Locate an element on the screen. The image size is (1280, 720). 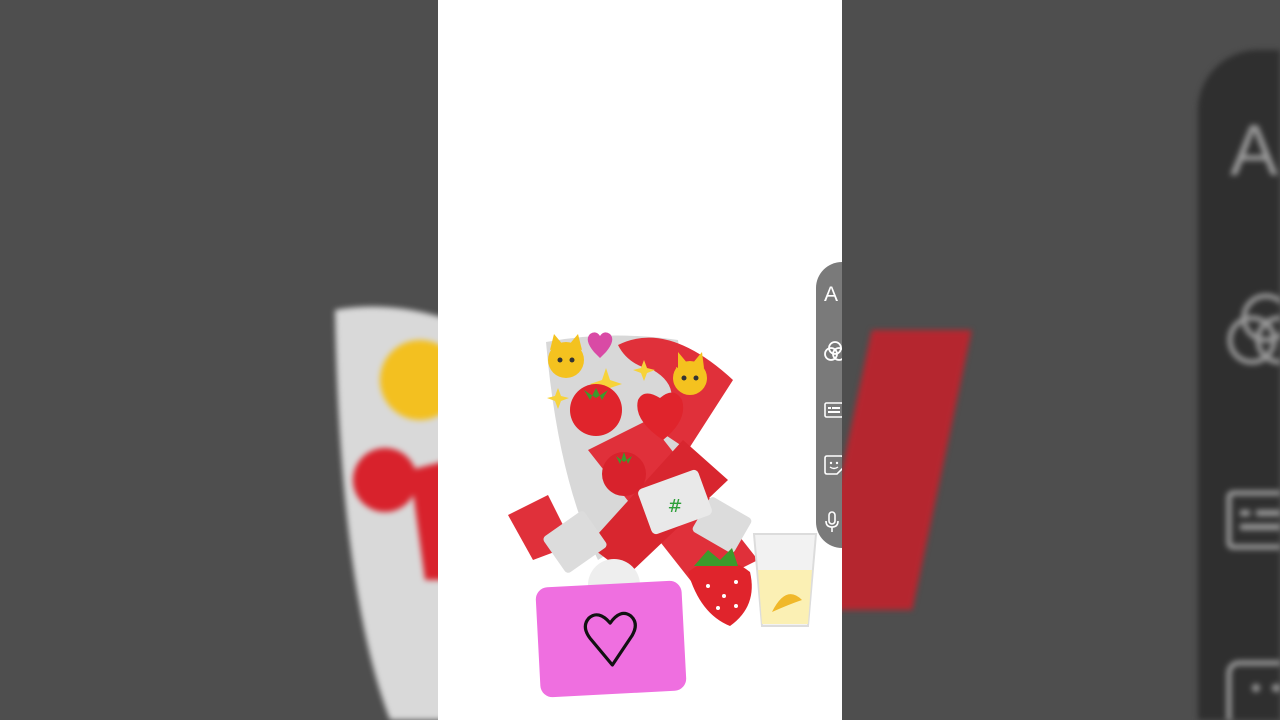
blurred-sticker-art is located at coordinates (392, 513).